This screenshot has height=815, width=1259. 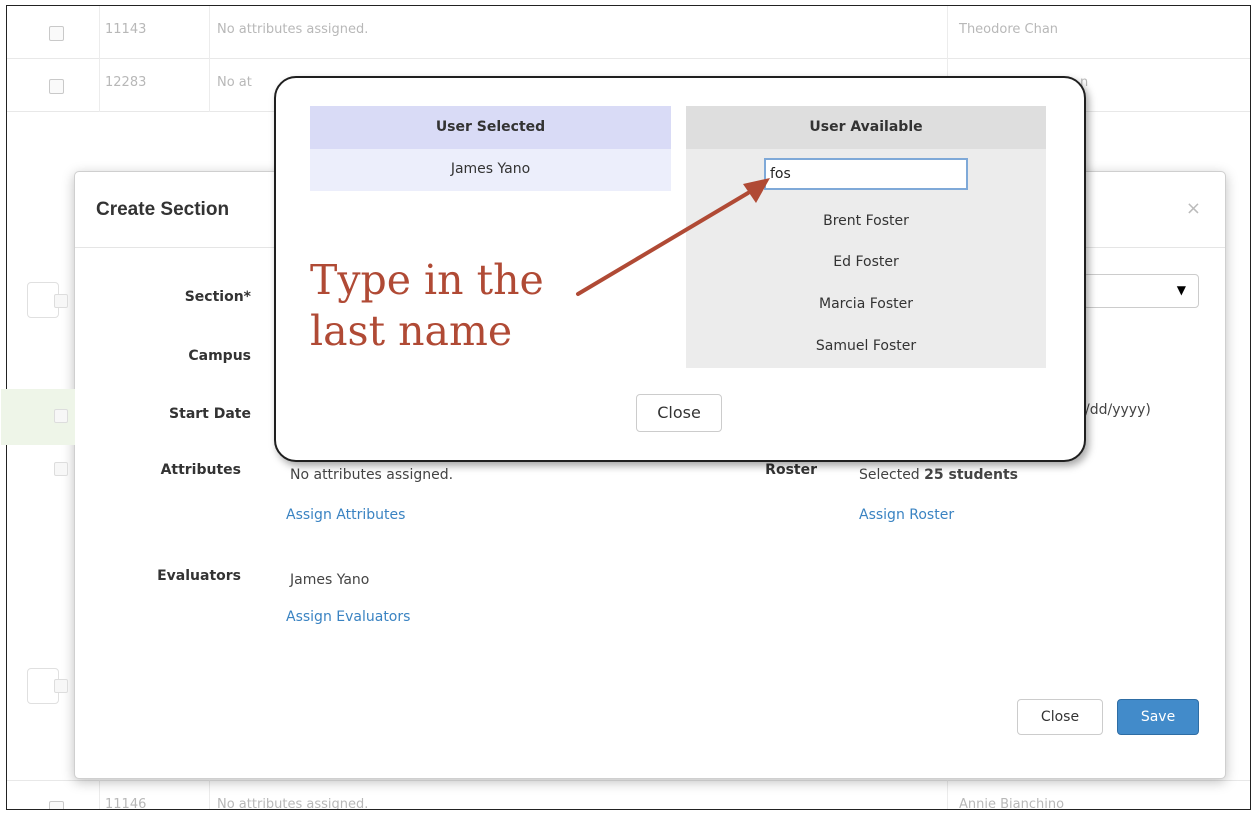 I want to click on row-id: 12283, so click(x=126, y=82).